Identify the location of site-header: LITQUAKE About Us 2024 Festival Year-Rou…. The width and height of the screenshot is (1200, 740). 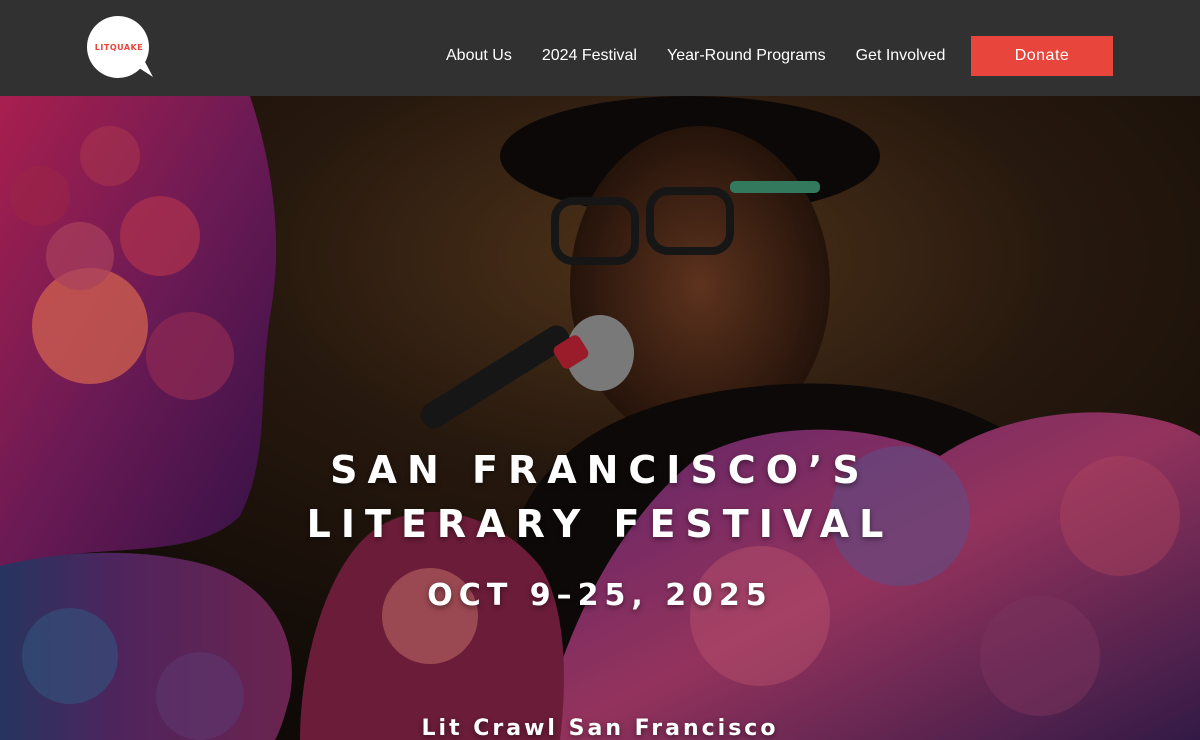
(600, 48).